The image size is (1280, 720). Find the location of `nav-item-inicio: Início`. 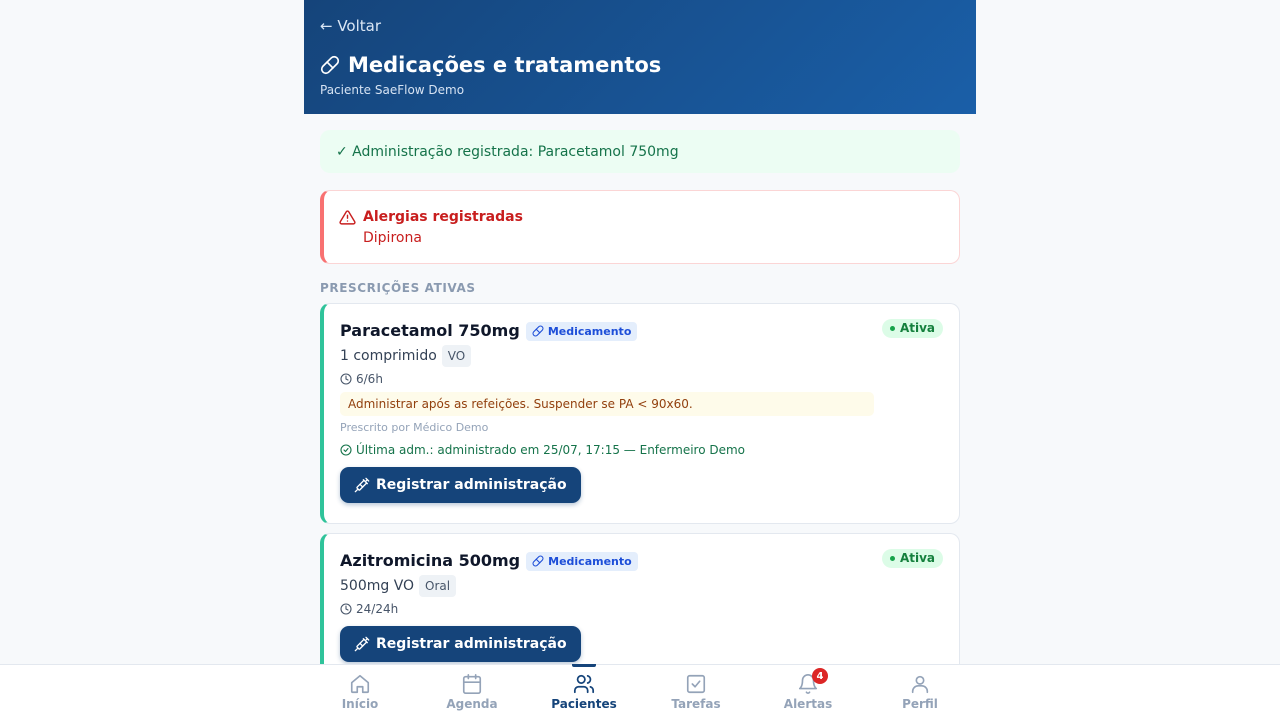

nav-item-inicio: Início is located at coordinates (360, 692).